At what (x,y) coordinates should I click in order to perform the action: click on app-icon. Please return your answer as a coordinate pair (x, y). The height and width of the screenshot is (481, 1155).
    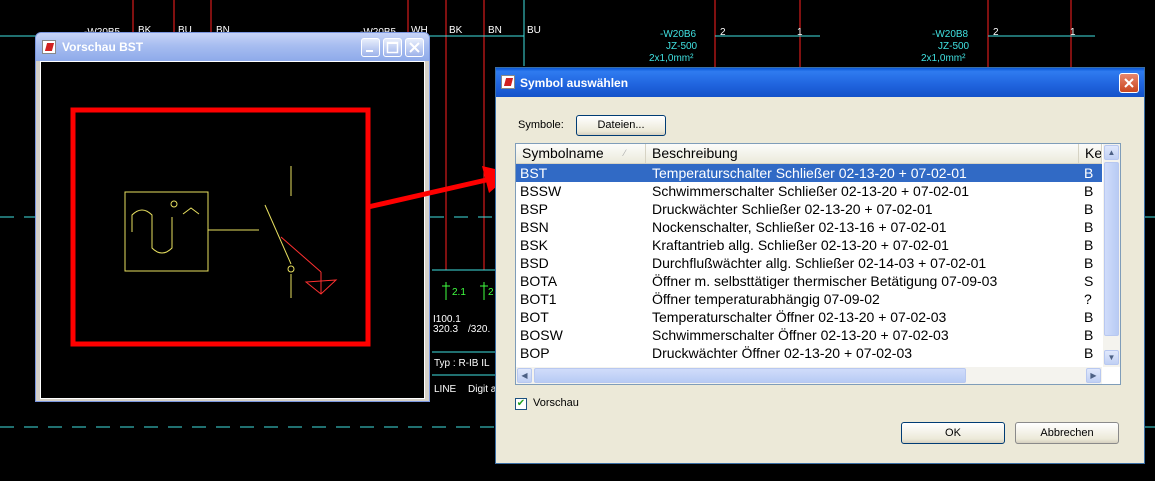
    Looking at the image, I should click on (508, 82).